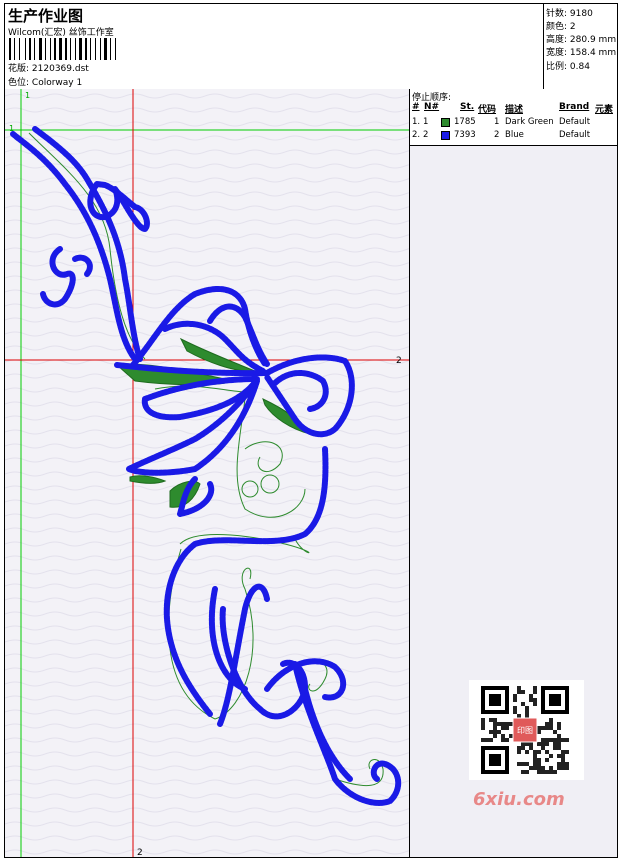 The image size is (620, 861). Describe the element at coordinates (557, 27) in the screenshot. I see `stat-label: 颜色:` at that location.